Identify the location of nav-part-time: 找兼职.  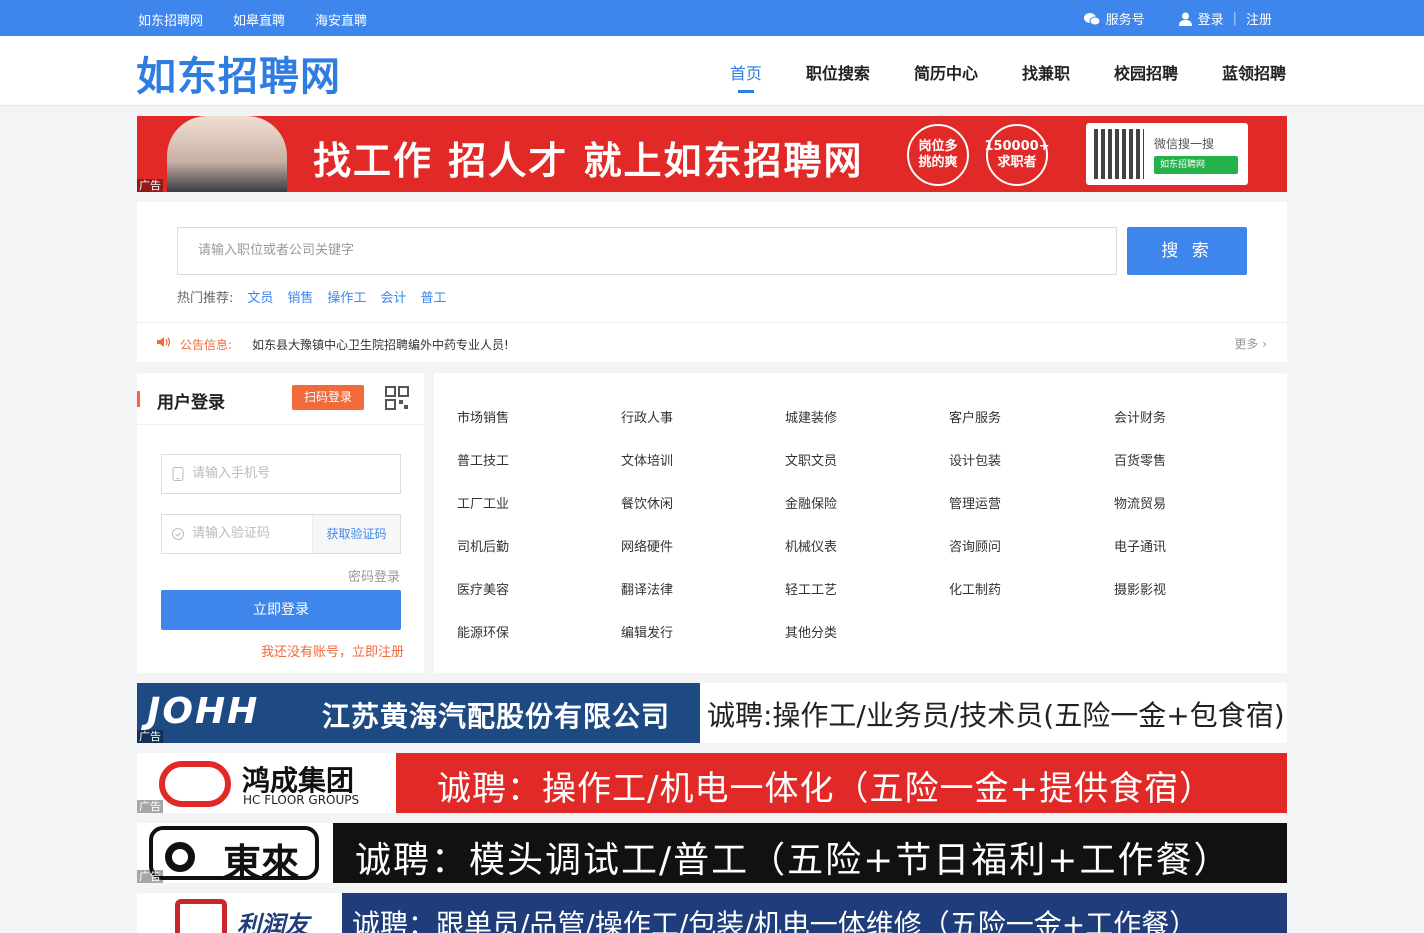
(1046, 72).